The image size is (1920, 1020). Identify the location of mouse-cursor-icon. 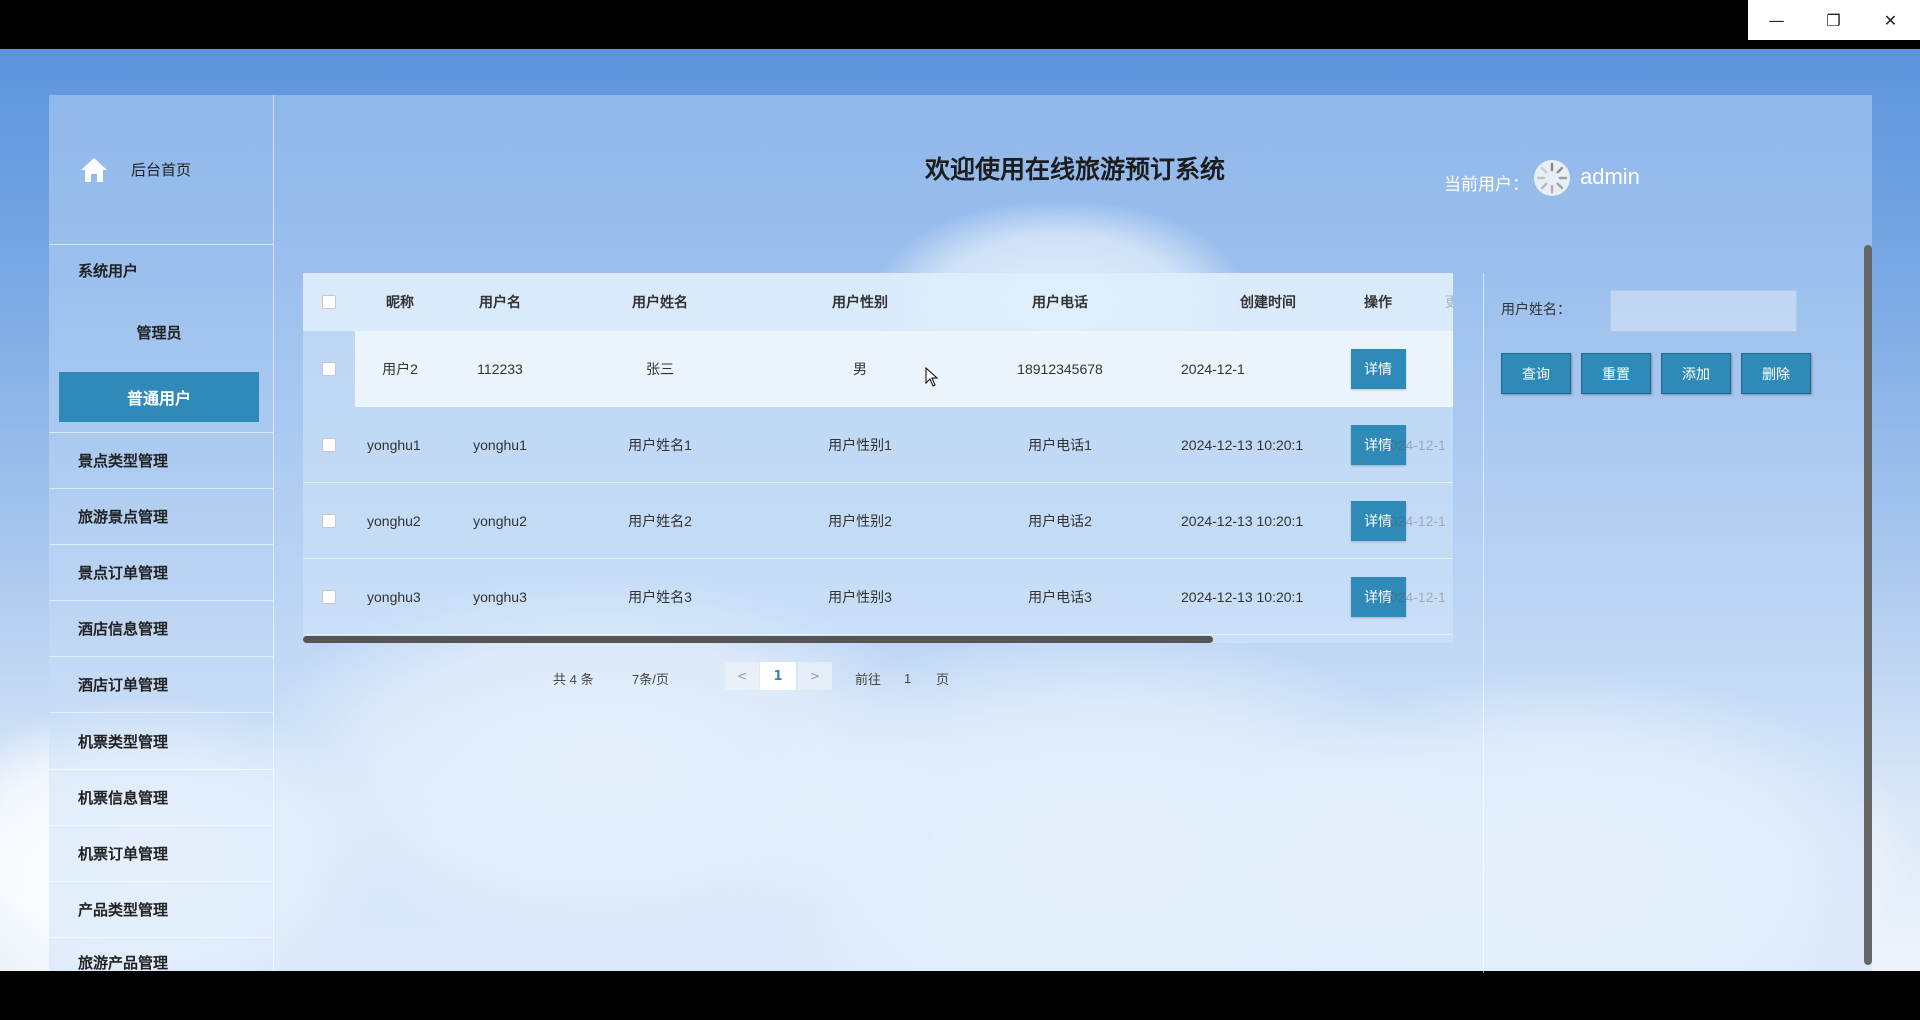
(932, 377).